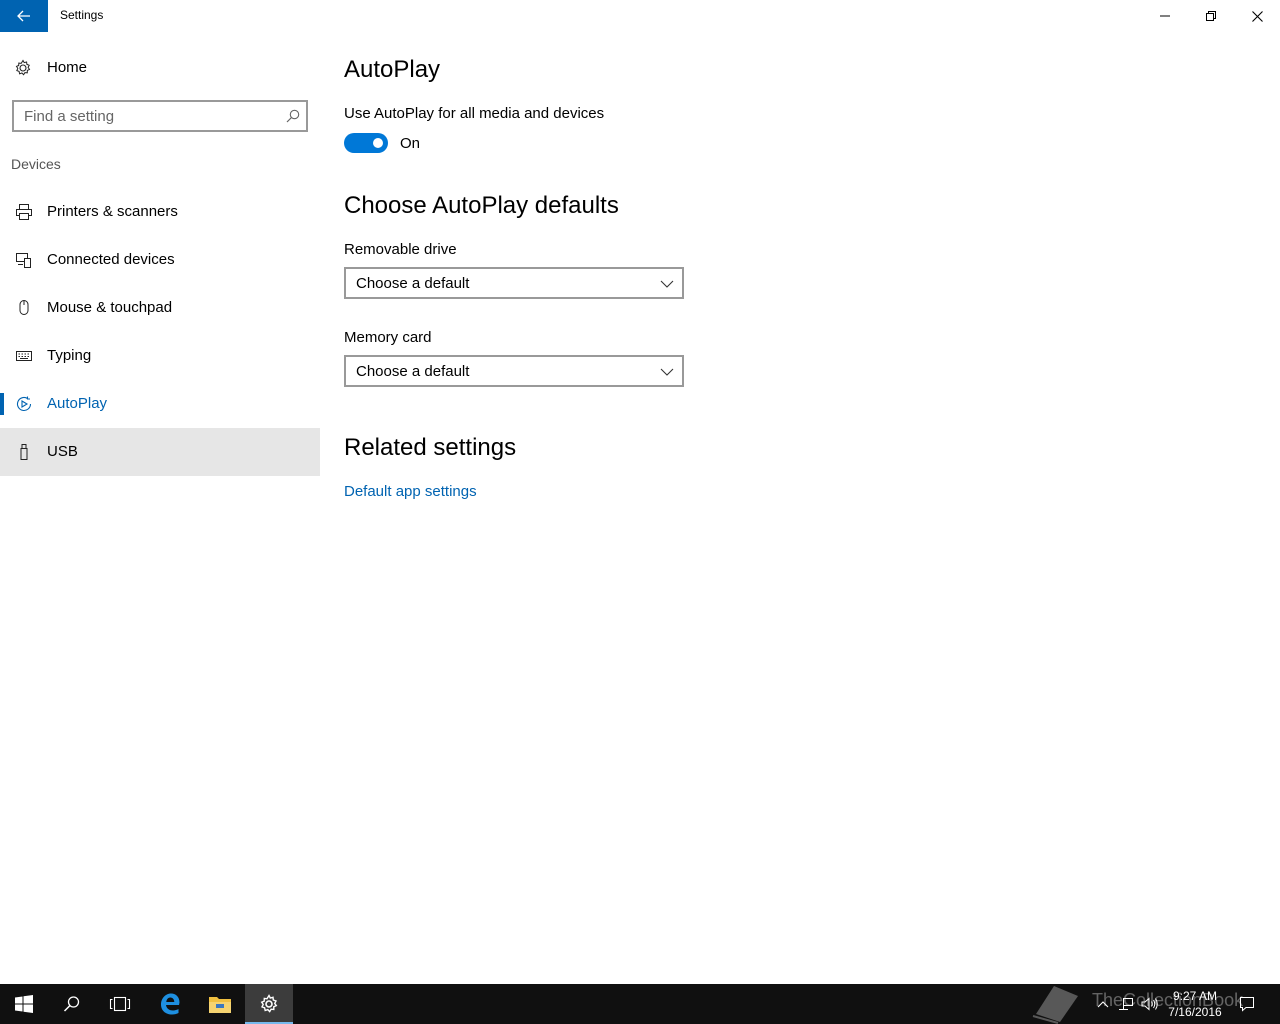 This screenshot has width=1280, height=1024. Describe the element at coordinates (160, 356) in the screenshot. I see `sidebar-item-typing: Typing` at that location.